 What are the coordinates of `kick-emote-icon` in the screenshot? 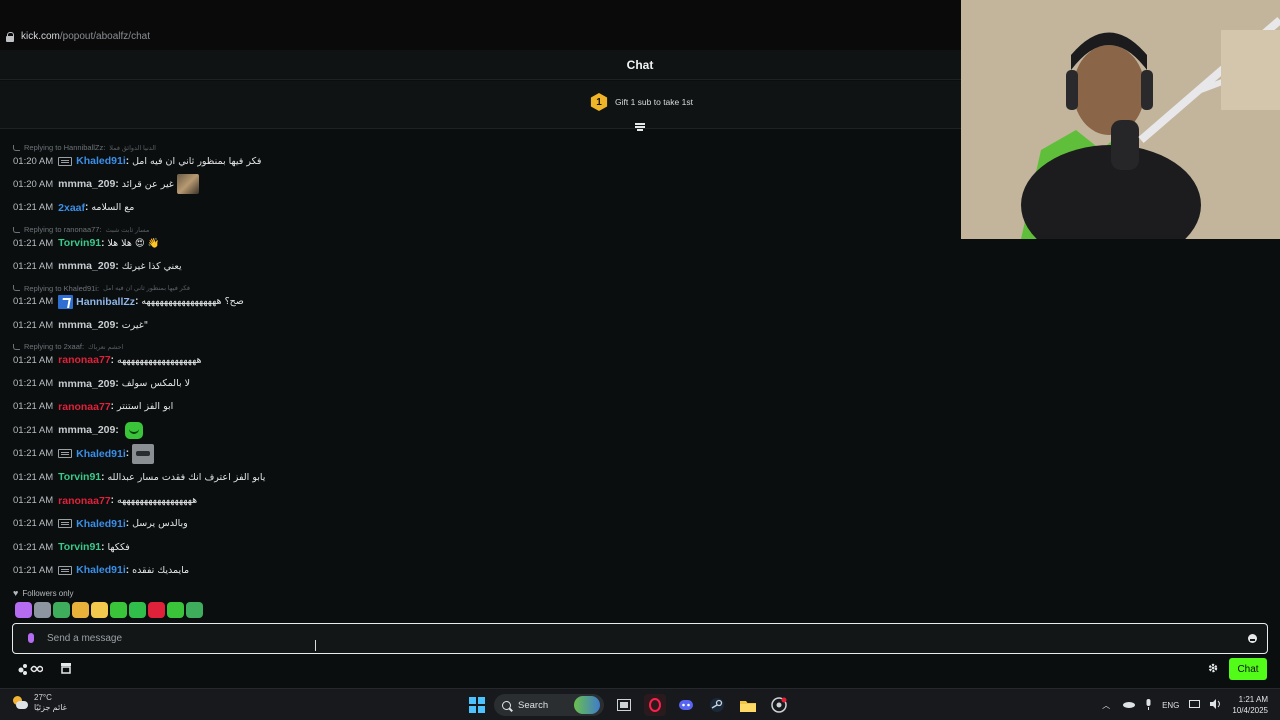 It's located at (133, 430).